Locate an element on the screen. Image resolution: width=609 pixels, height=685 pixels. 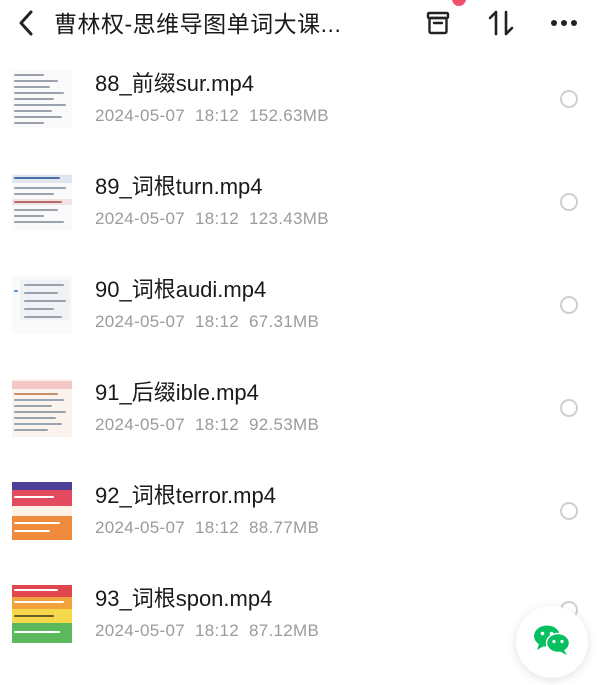
wechat-icon is located at coordinates (552, 642).